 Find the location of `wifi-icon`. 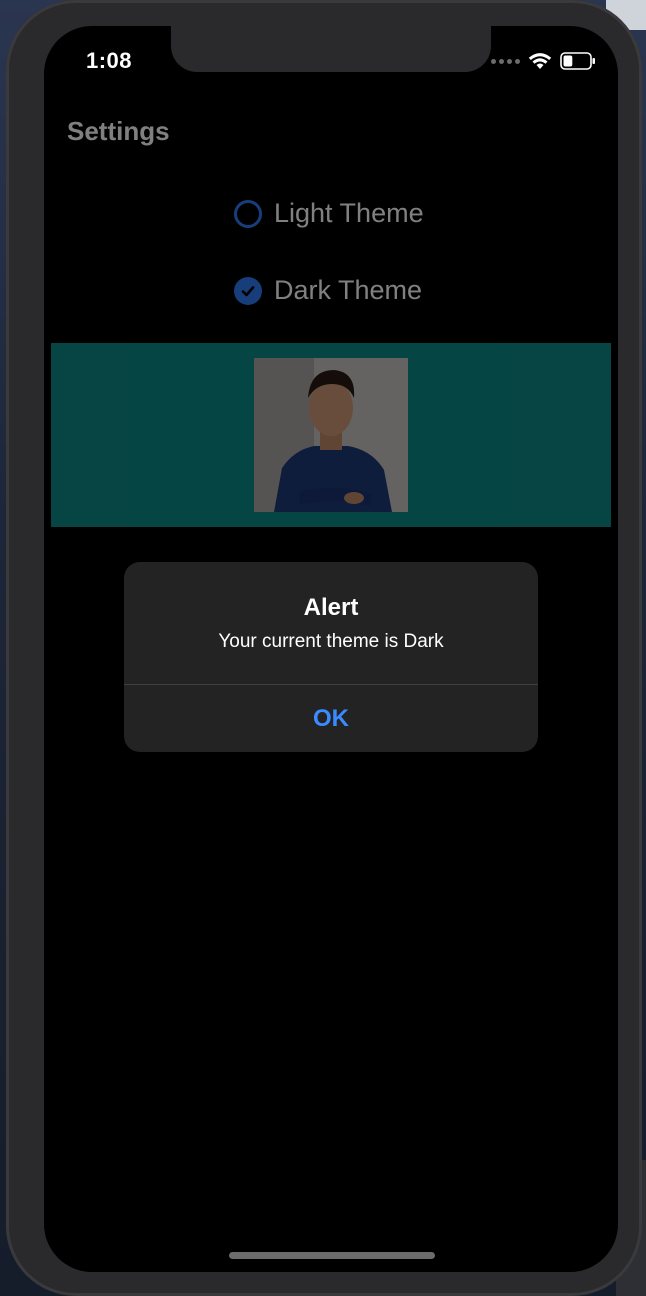

wifi-icon is located at coordinates (540, 61).